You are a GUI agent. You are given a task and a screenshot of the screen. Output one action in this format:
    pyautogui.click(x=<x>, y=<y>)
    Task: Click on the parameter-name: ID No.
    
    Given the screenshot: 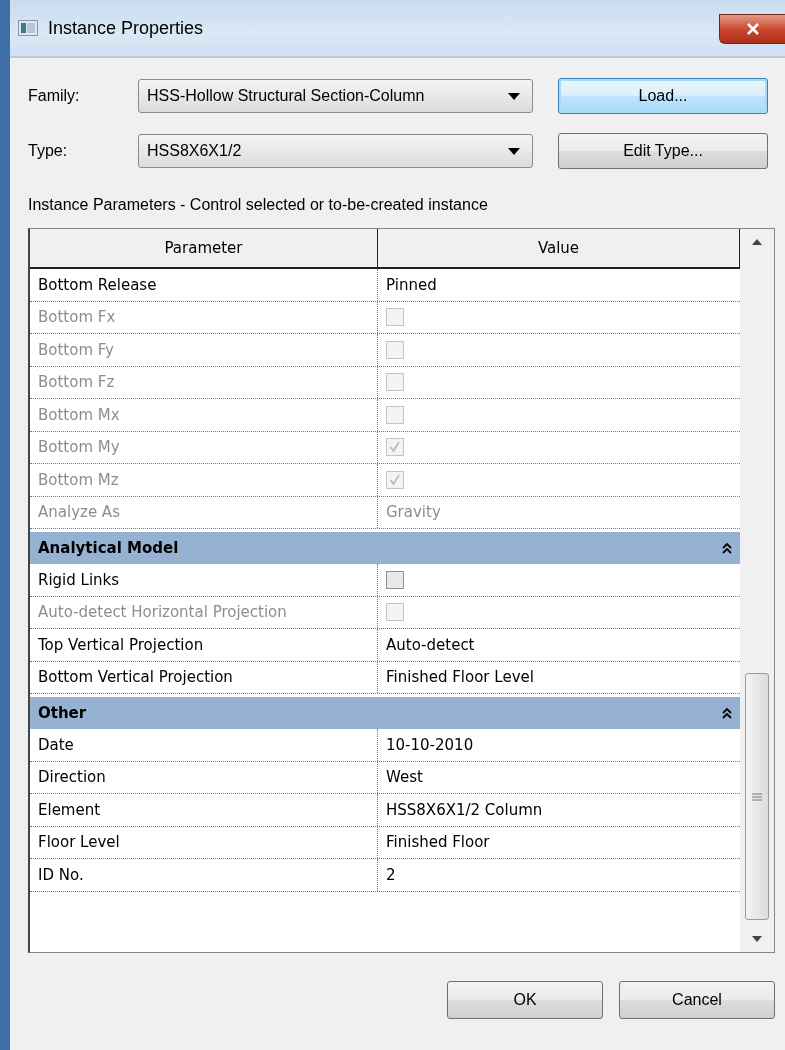 What is the action you would take?
    pyautogui.click(x=204, y=875)
    